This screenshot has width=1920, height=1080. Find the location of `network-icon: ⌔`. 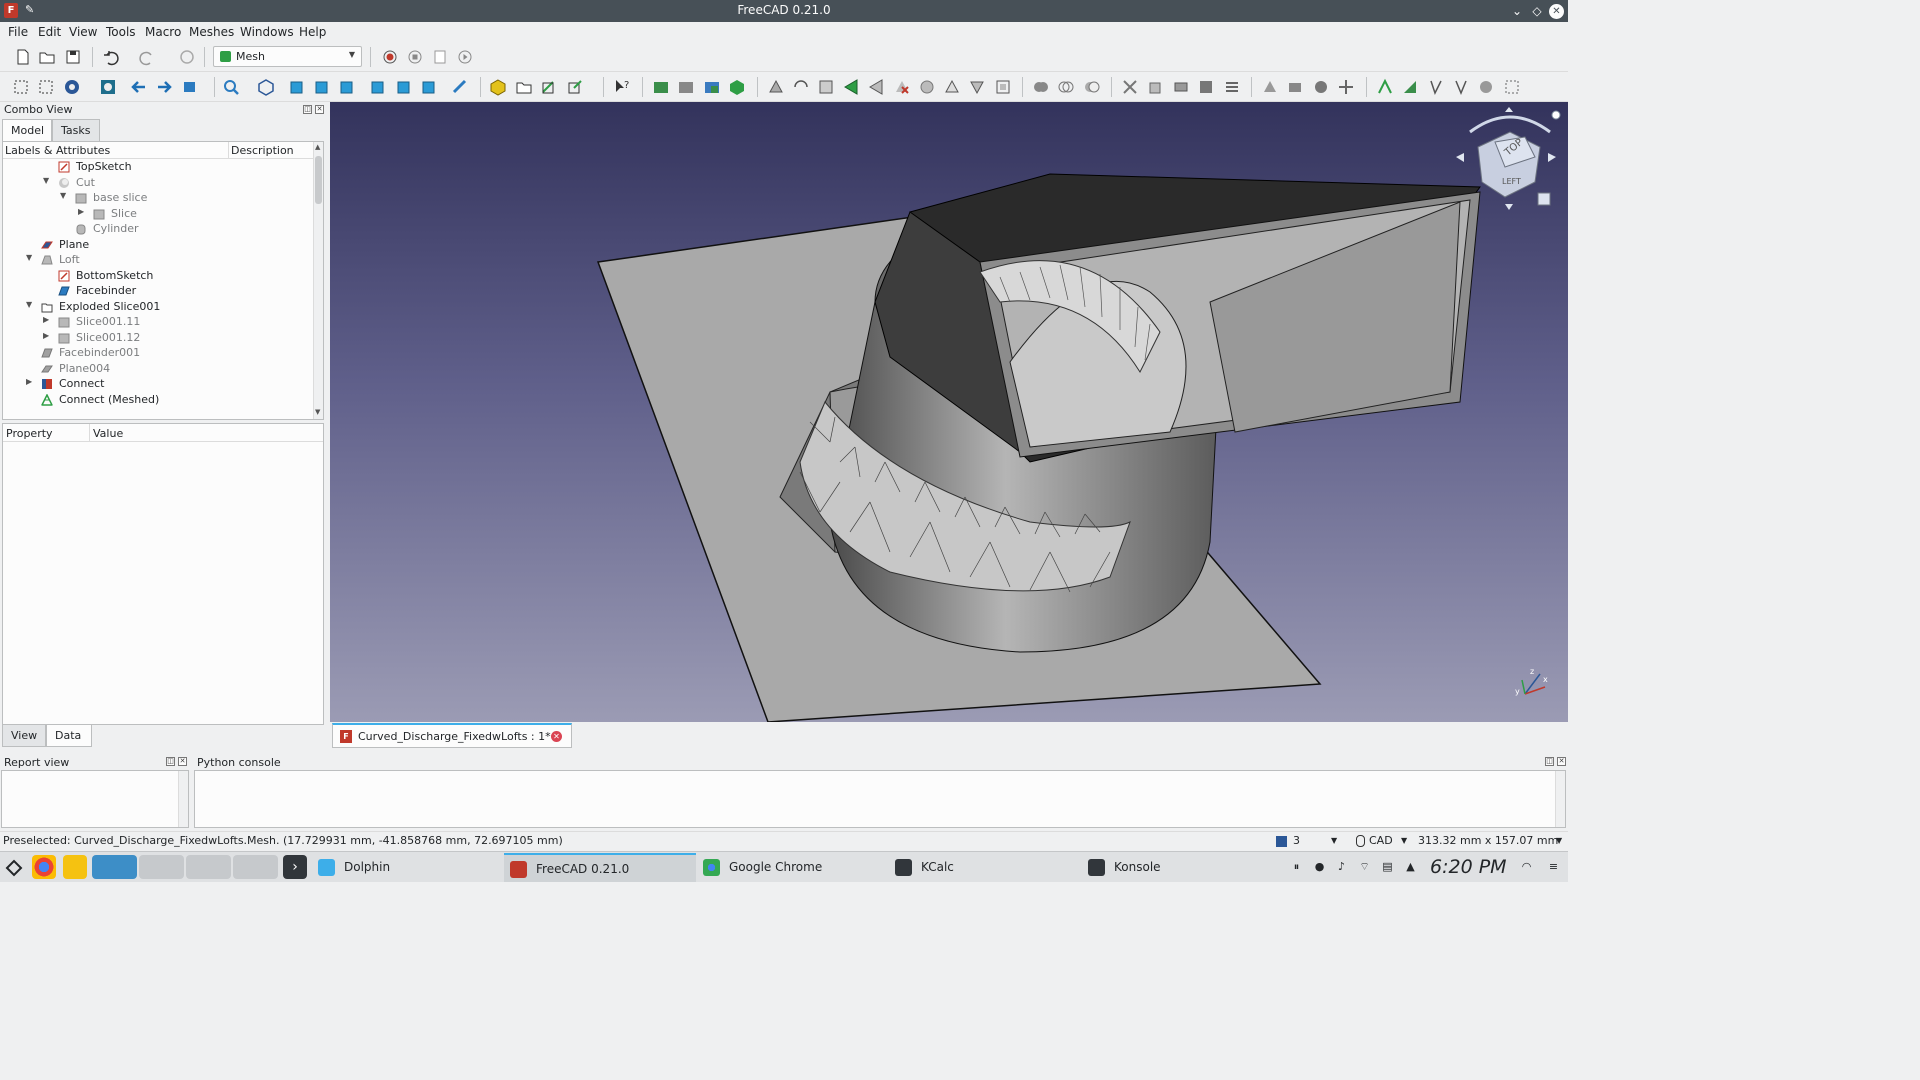

network-icon: ⌔ is located at coordinates (1364, 866).